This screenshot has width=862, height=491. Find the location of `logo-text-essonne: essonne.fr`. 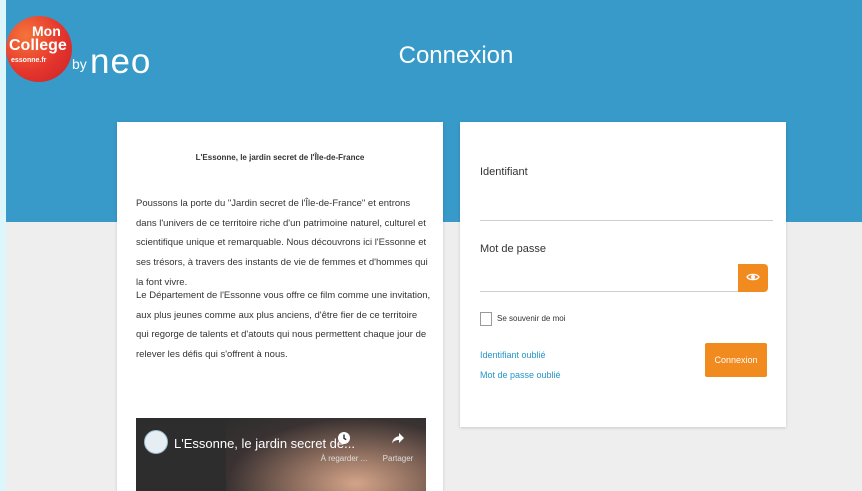

logo-text-essonne: essonne.fr is located at coordinates (29, 60).